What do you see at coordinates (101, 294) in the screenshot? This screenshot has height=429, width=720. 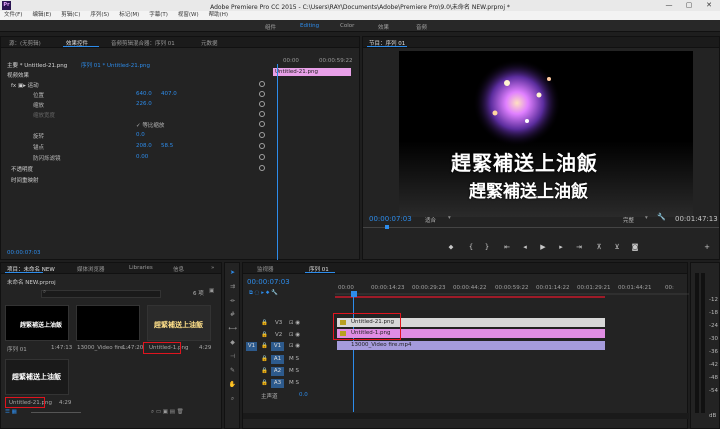 I see `project-search-input` at bounding box center [101, 294].